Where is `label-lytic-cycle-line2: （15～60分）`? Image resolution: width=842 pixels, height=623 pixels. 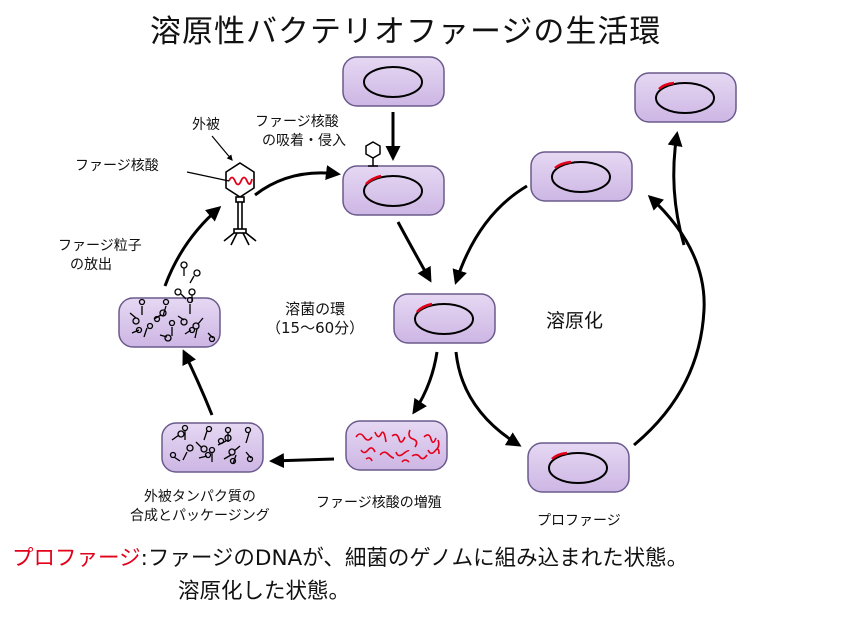 label-lytic-cycle-line2: （15～60分） is located at coordinates (315, 328).